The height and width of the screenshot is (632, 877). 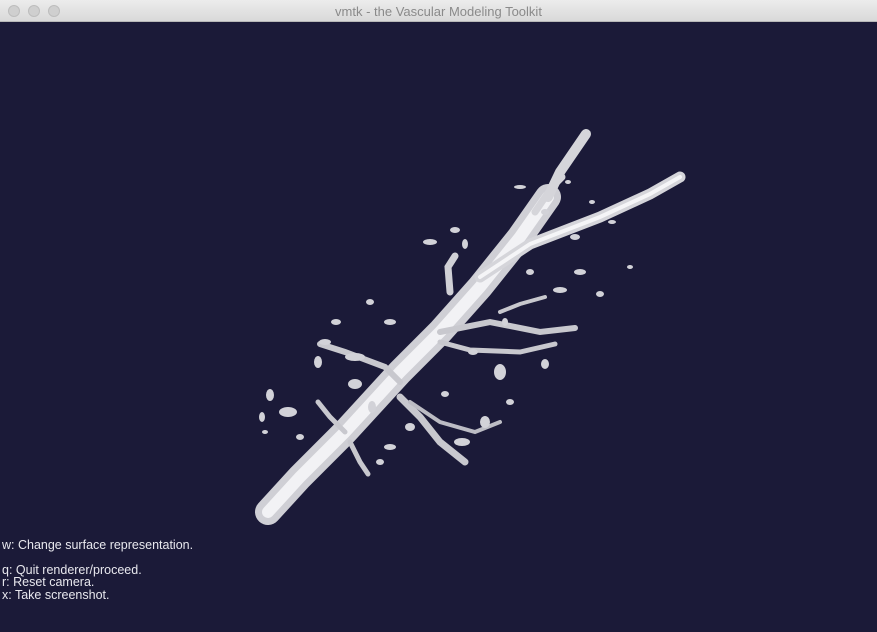 I want to click on help-line-r: r: Reset camera., so click(x=48, y=582).